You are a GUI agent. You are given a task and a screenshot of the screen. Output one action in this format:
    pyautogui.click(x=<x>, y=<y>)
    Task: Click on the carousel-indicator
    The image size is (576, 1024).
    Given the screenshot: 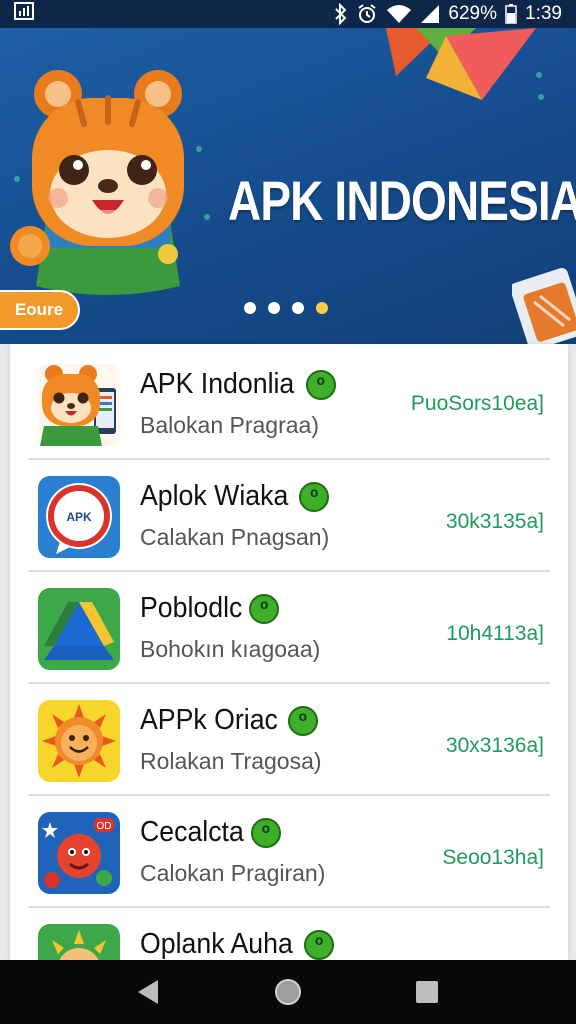 What is the action you would take?
    pyautogui.click(x=286, y=308)
    